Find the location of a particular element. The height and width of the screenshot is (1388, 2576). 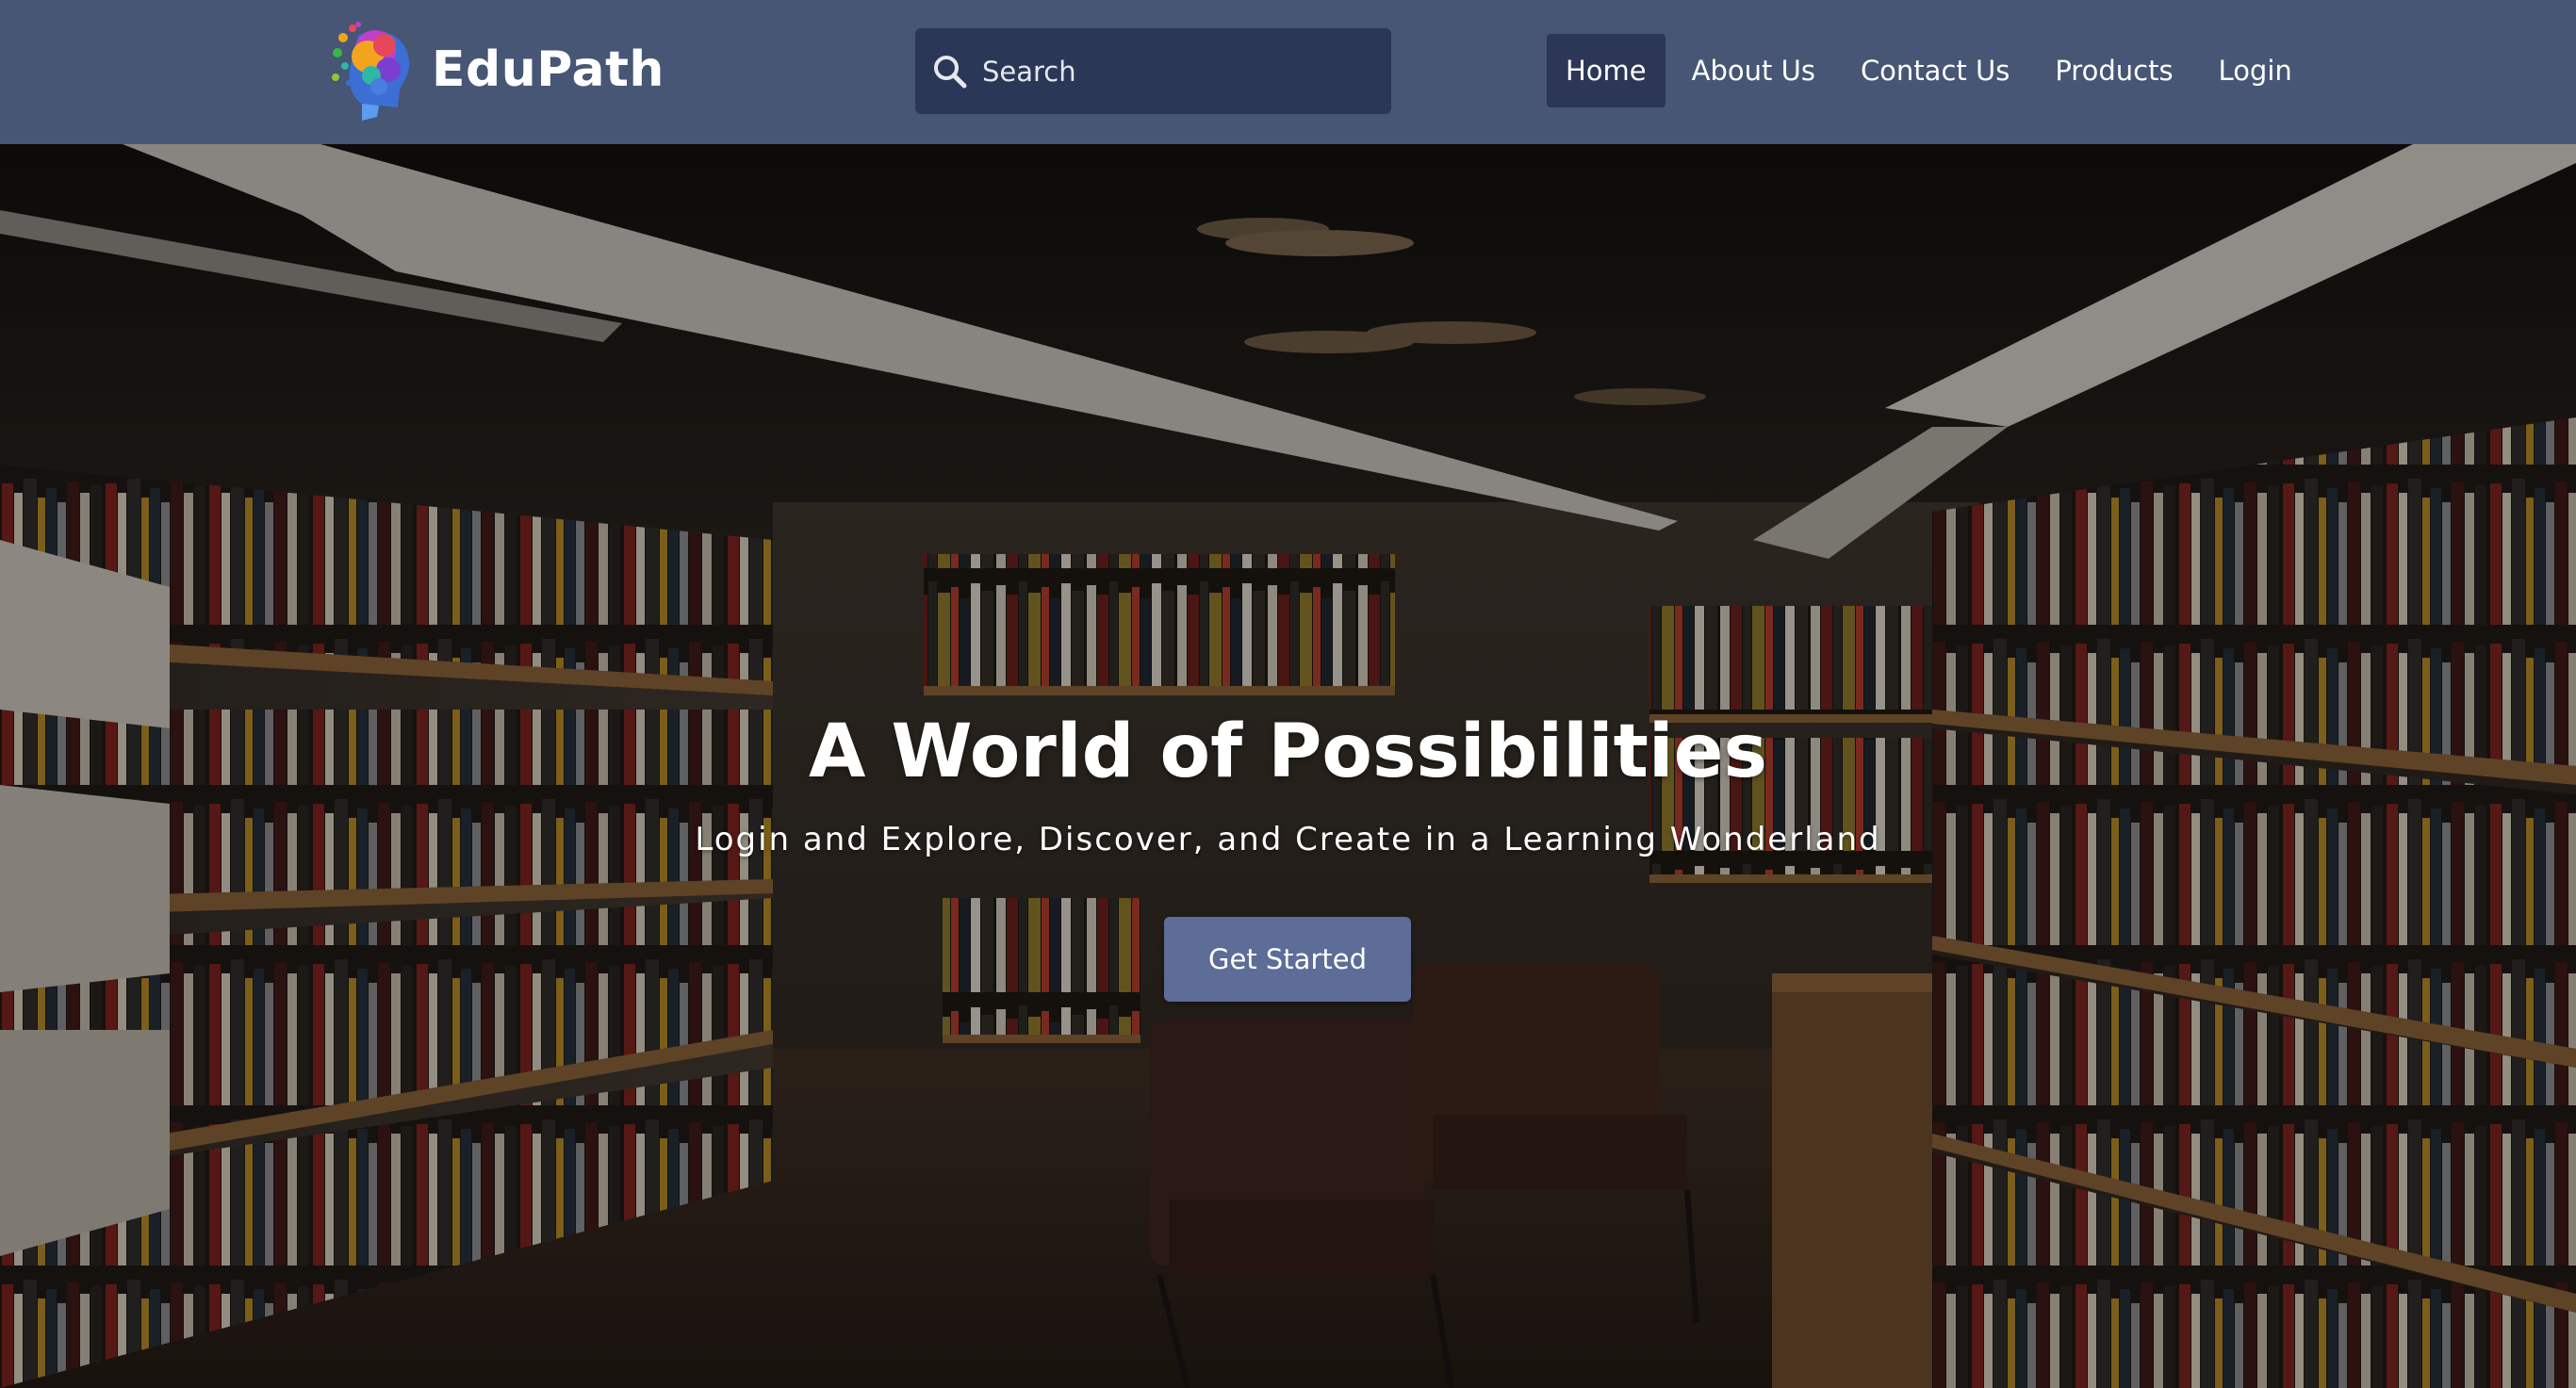

nav-item-login: Login is located at coordinates (2255, 70).